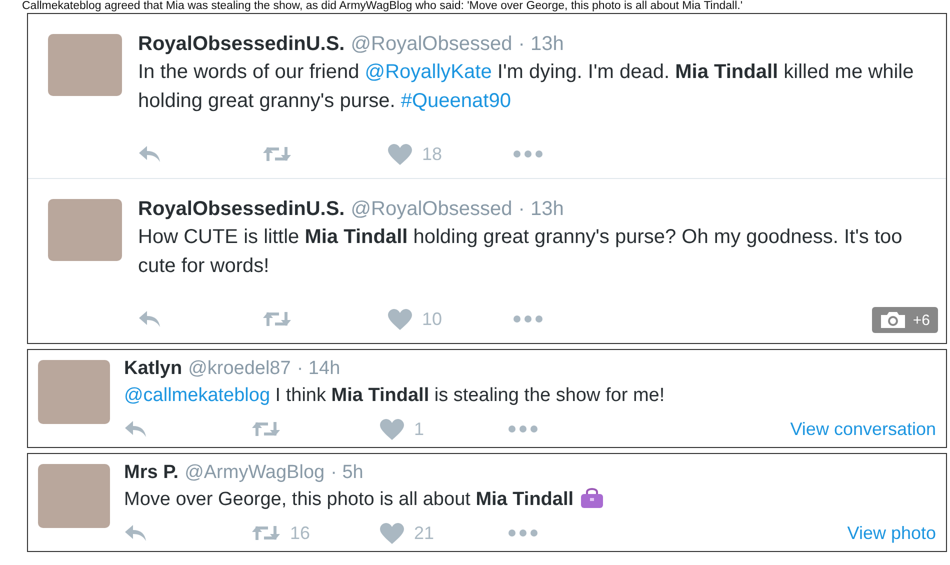  What do you see at coordinates (893, 320) in the screenshot?
I see `camera-icon` at bounding box center [893, 320].